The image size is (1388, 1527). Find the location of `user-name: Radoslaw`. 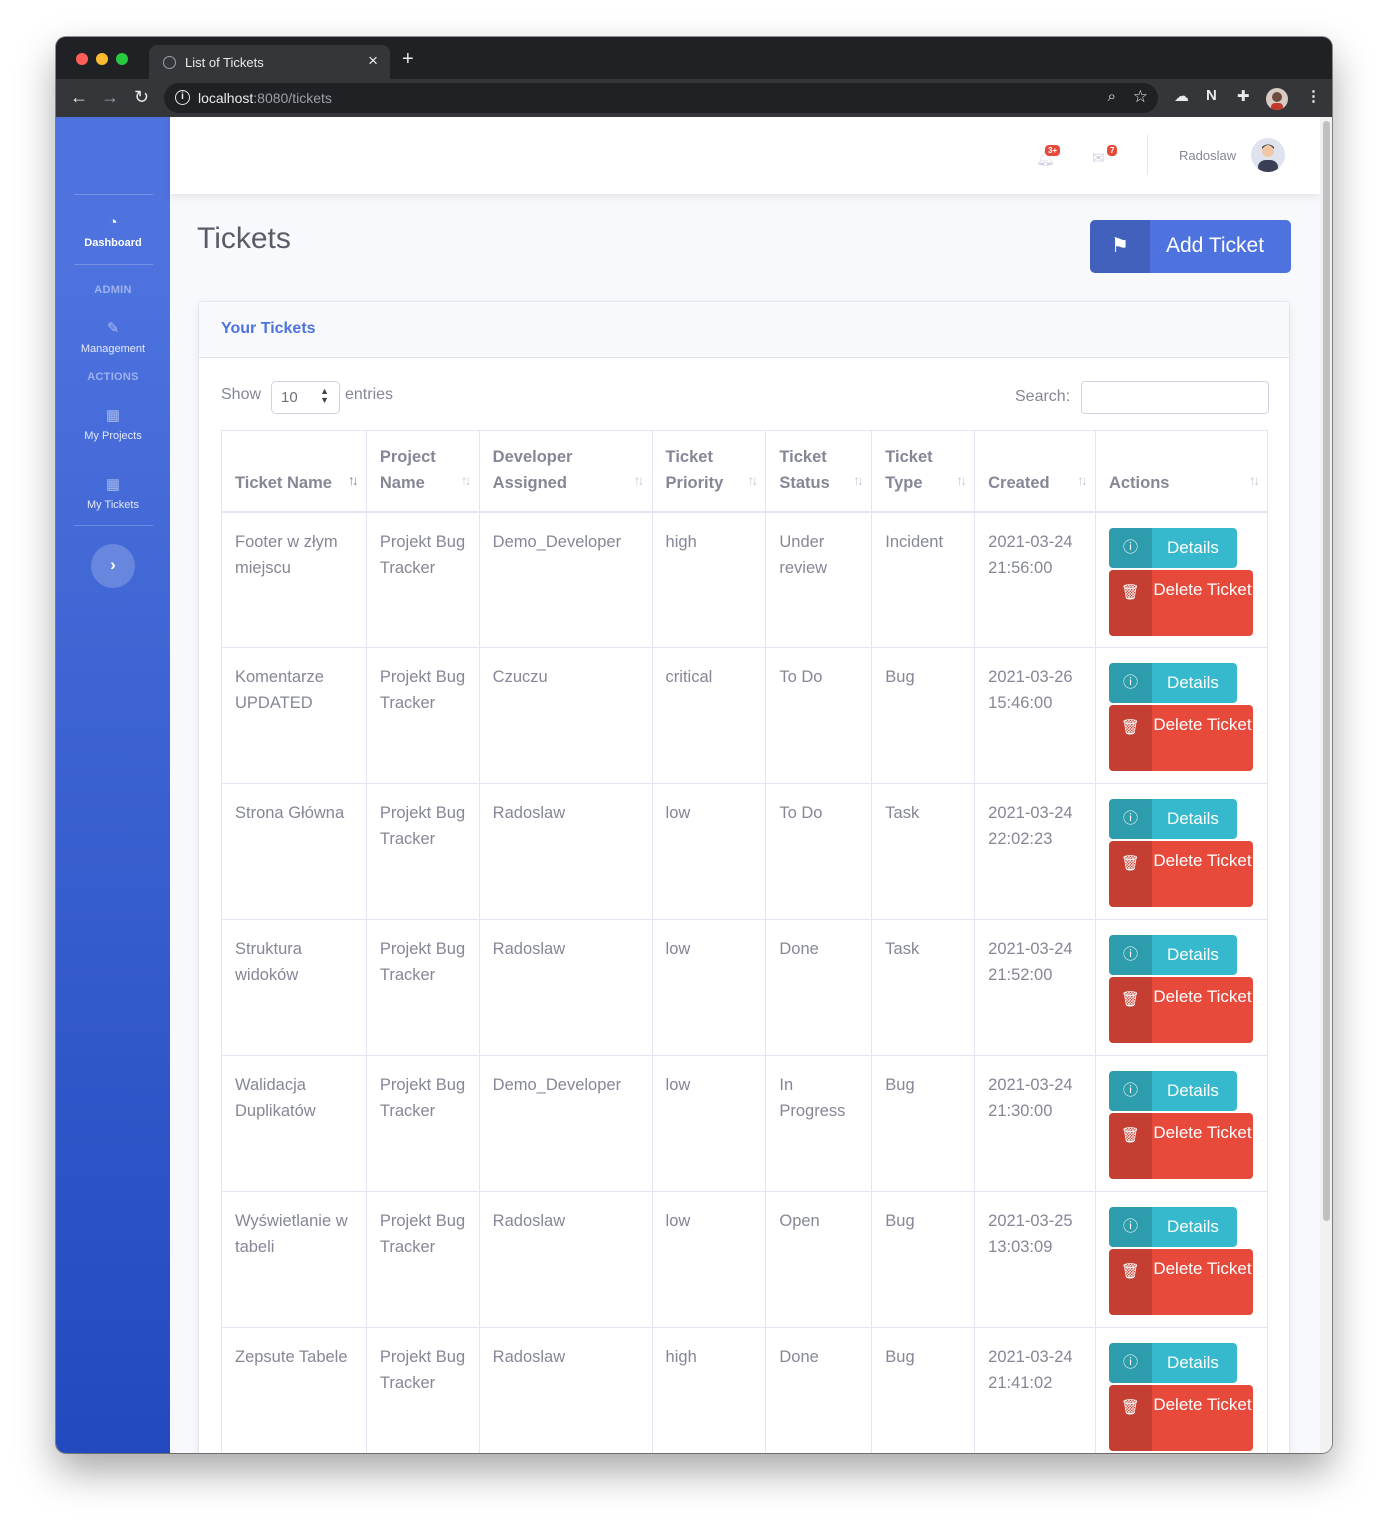

user-name: Radoslaw is located at coordinates (1207, 155).